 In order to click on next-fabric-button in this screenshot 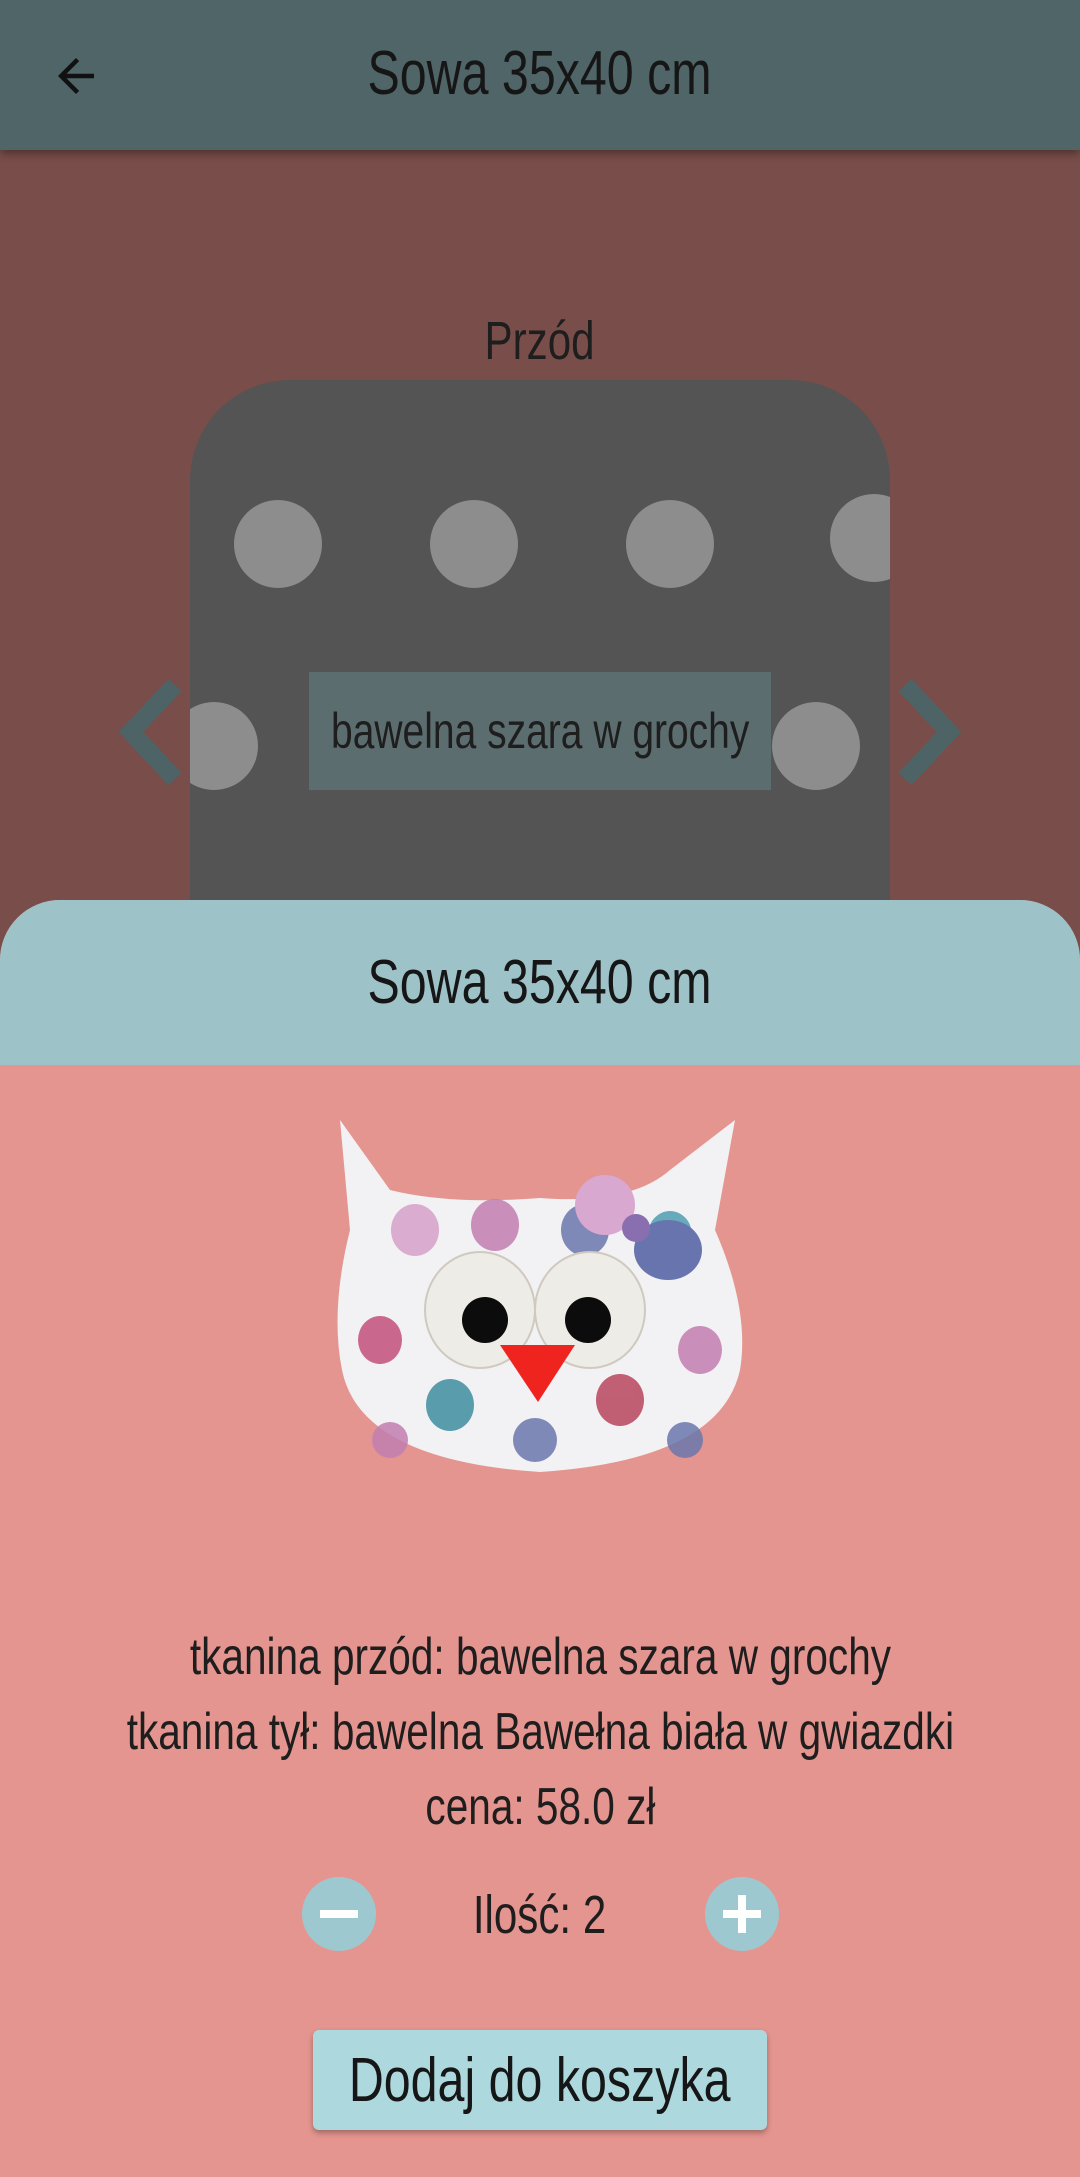, I will do `click(925, 732)`.